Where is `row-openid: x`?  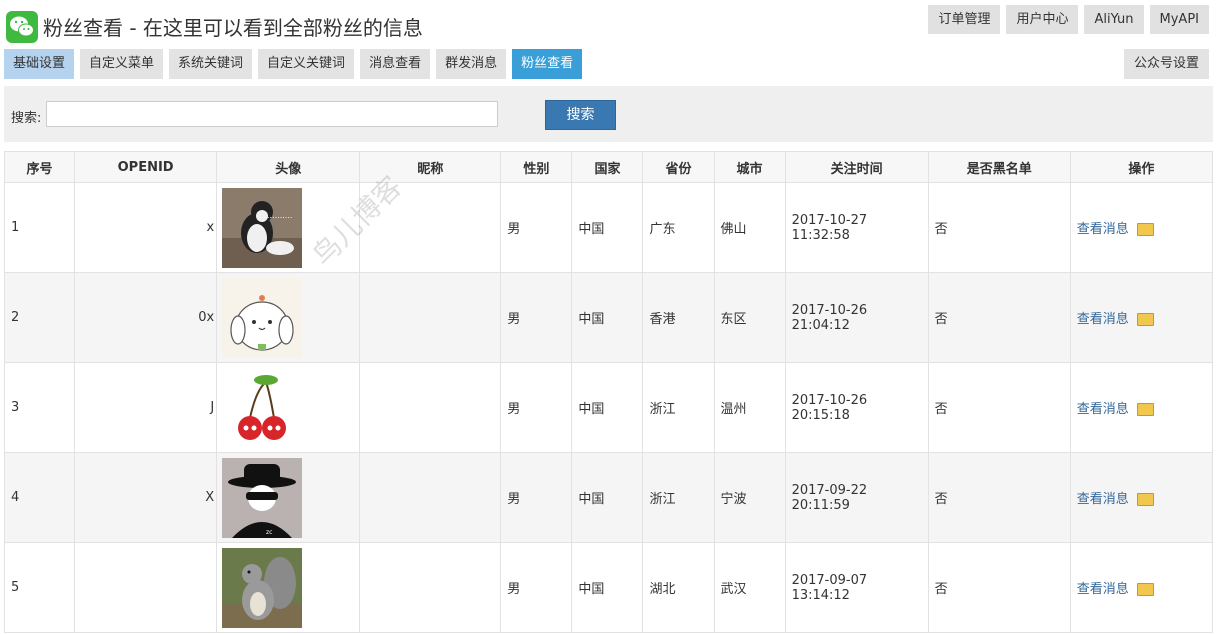
row-openid: x is located at coordinates (146, 227).